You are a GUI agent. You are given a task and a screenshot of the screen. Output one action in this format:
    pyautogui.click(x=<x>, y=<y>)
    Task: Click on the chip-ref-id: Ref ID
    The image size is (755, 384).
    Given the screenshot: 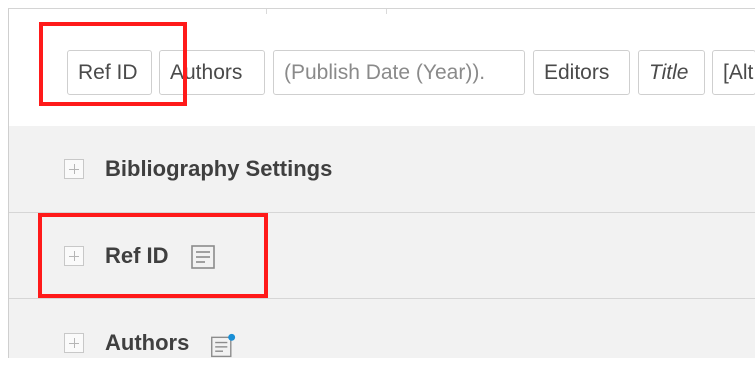 What is the action you would take?
    pyautogui.click(x=109, y=72)
    